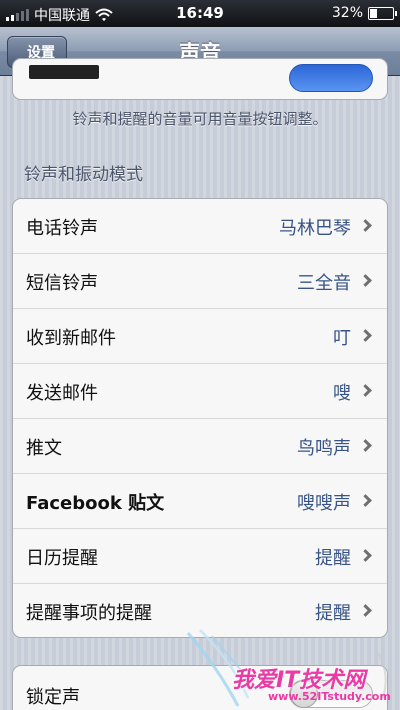 This screenshot has height=710, width=400. I want to click on row-value: 嗖嗖声, so click(324, 503).